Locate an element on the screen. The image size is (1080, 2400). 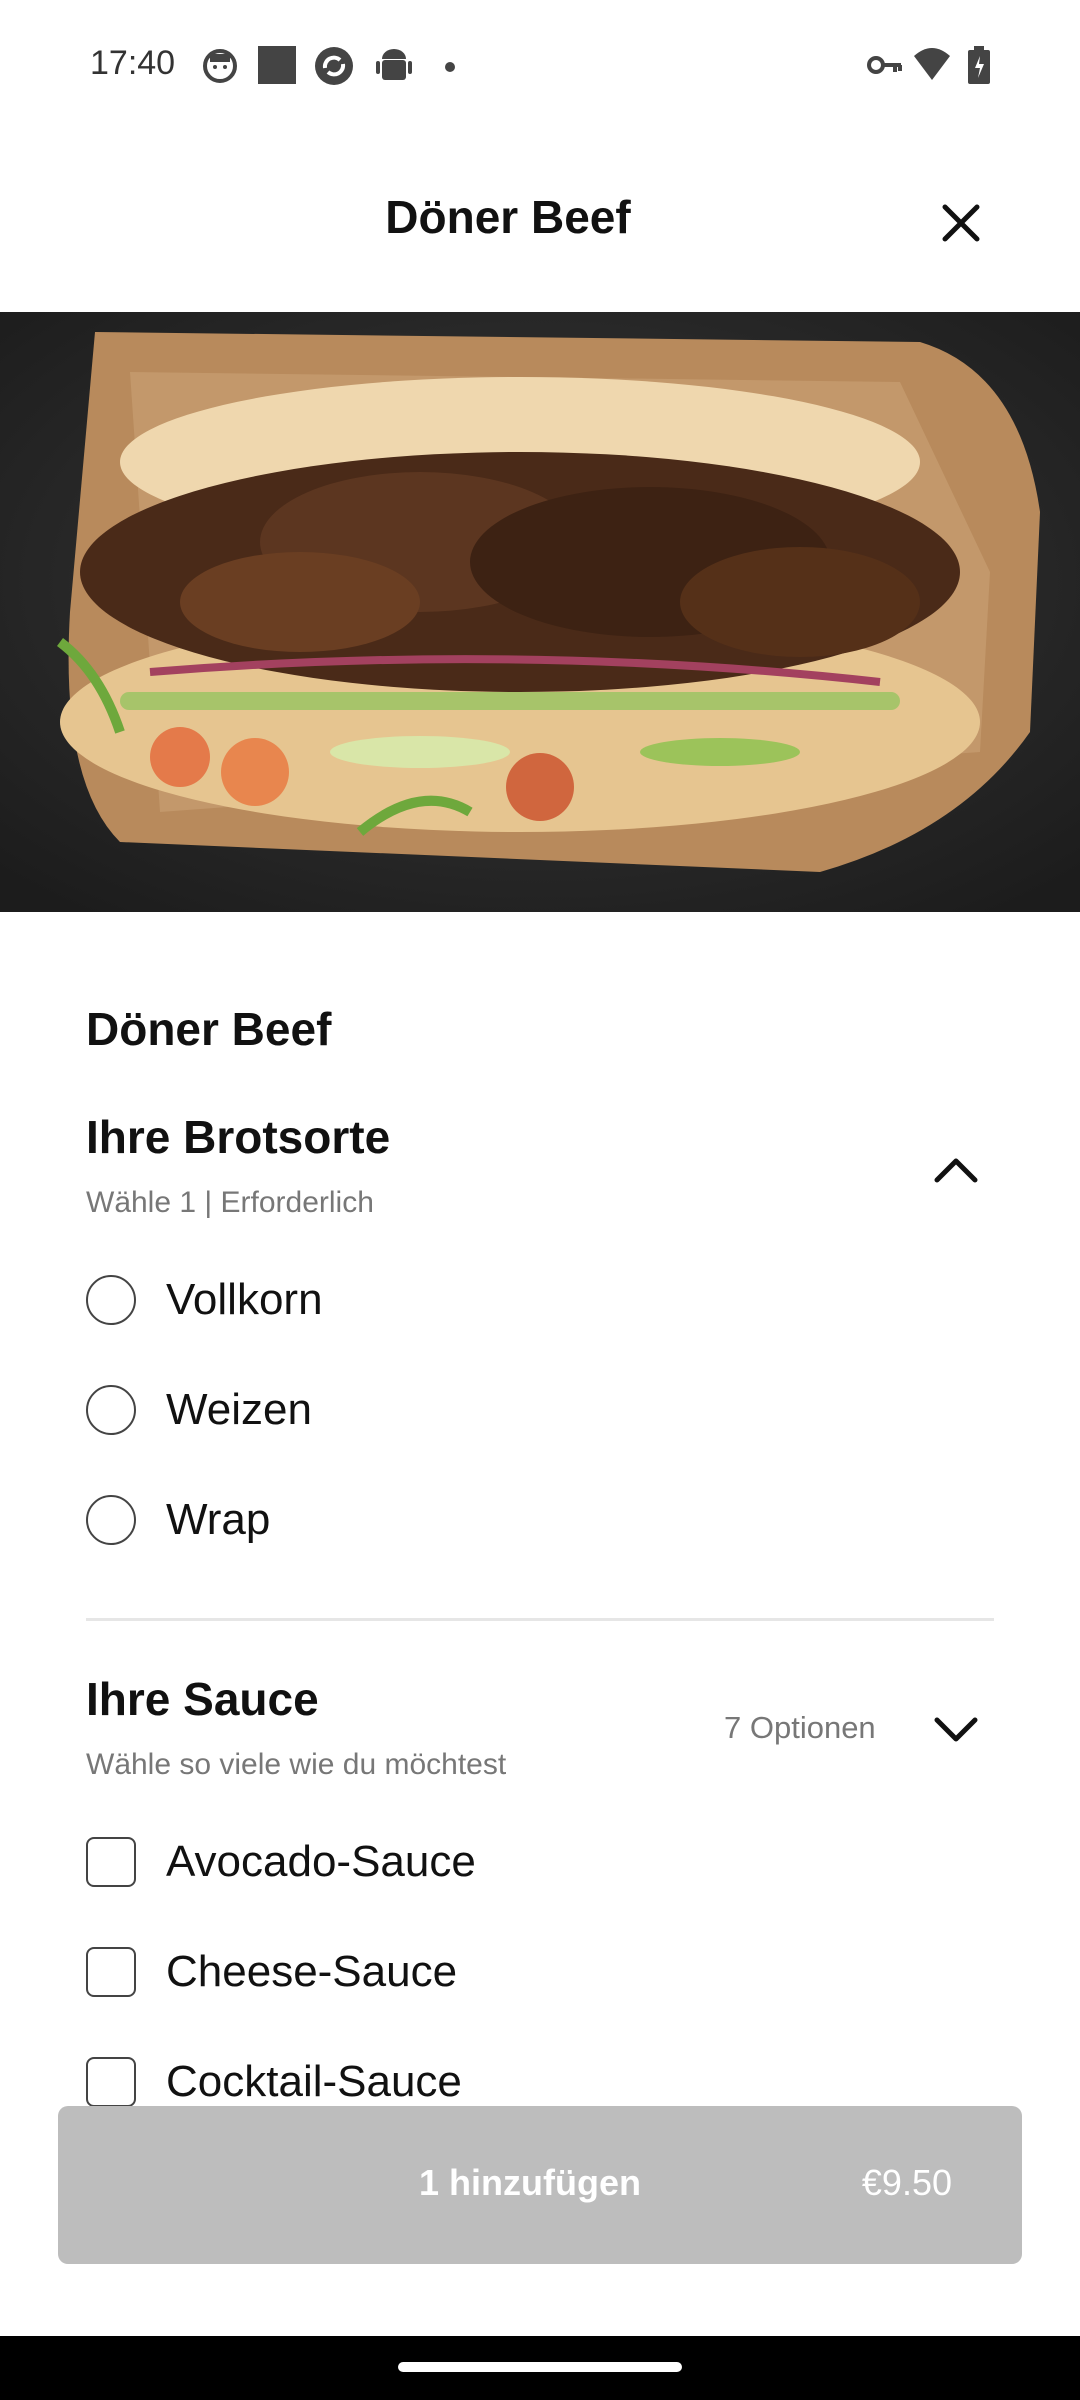
sauce-option-cocktail: Cocktail-Sauce is located at coordinates (274, 2082).